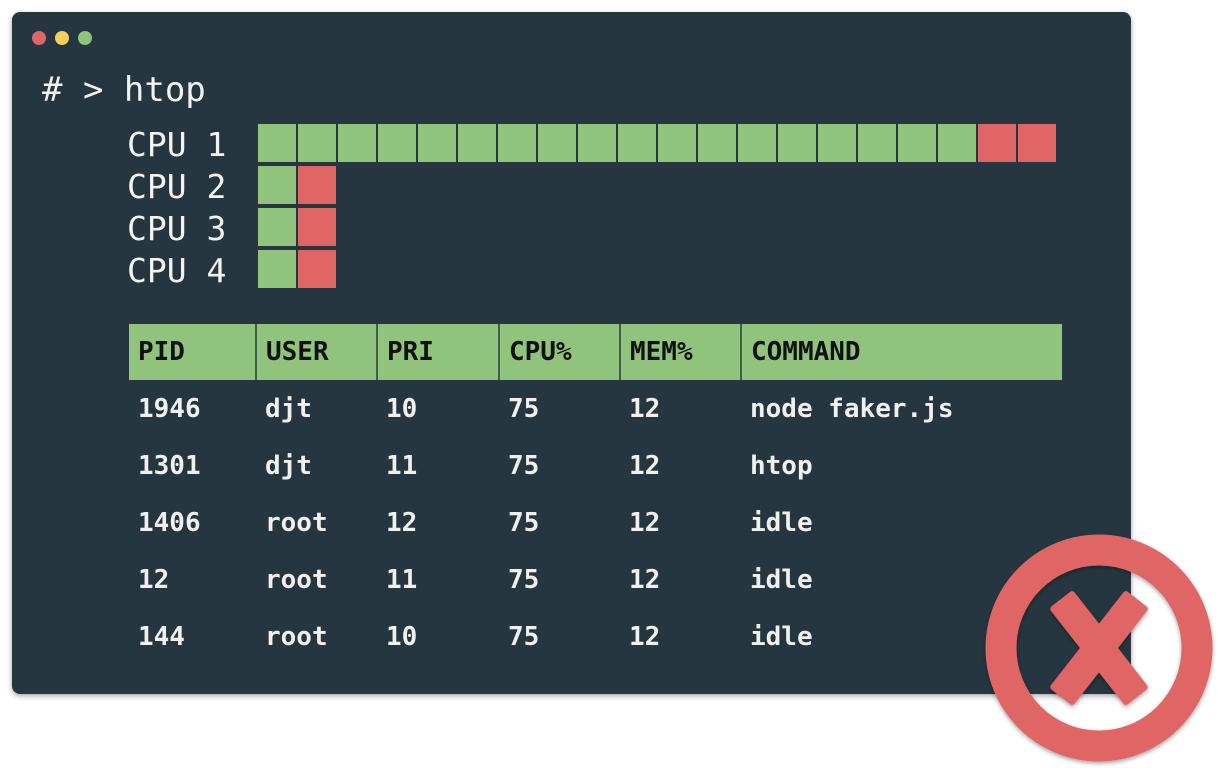 Image resolution: width=1218 pixels, height=778 pixels. What do you see at coordinates (231, 228) in the screenshot?
I see `cpu-meter: CPU 3` at bounding box center [231, 228].